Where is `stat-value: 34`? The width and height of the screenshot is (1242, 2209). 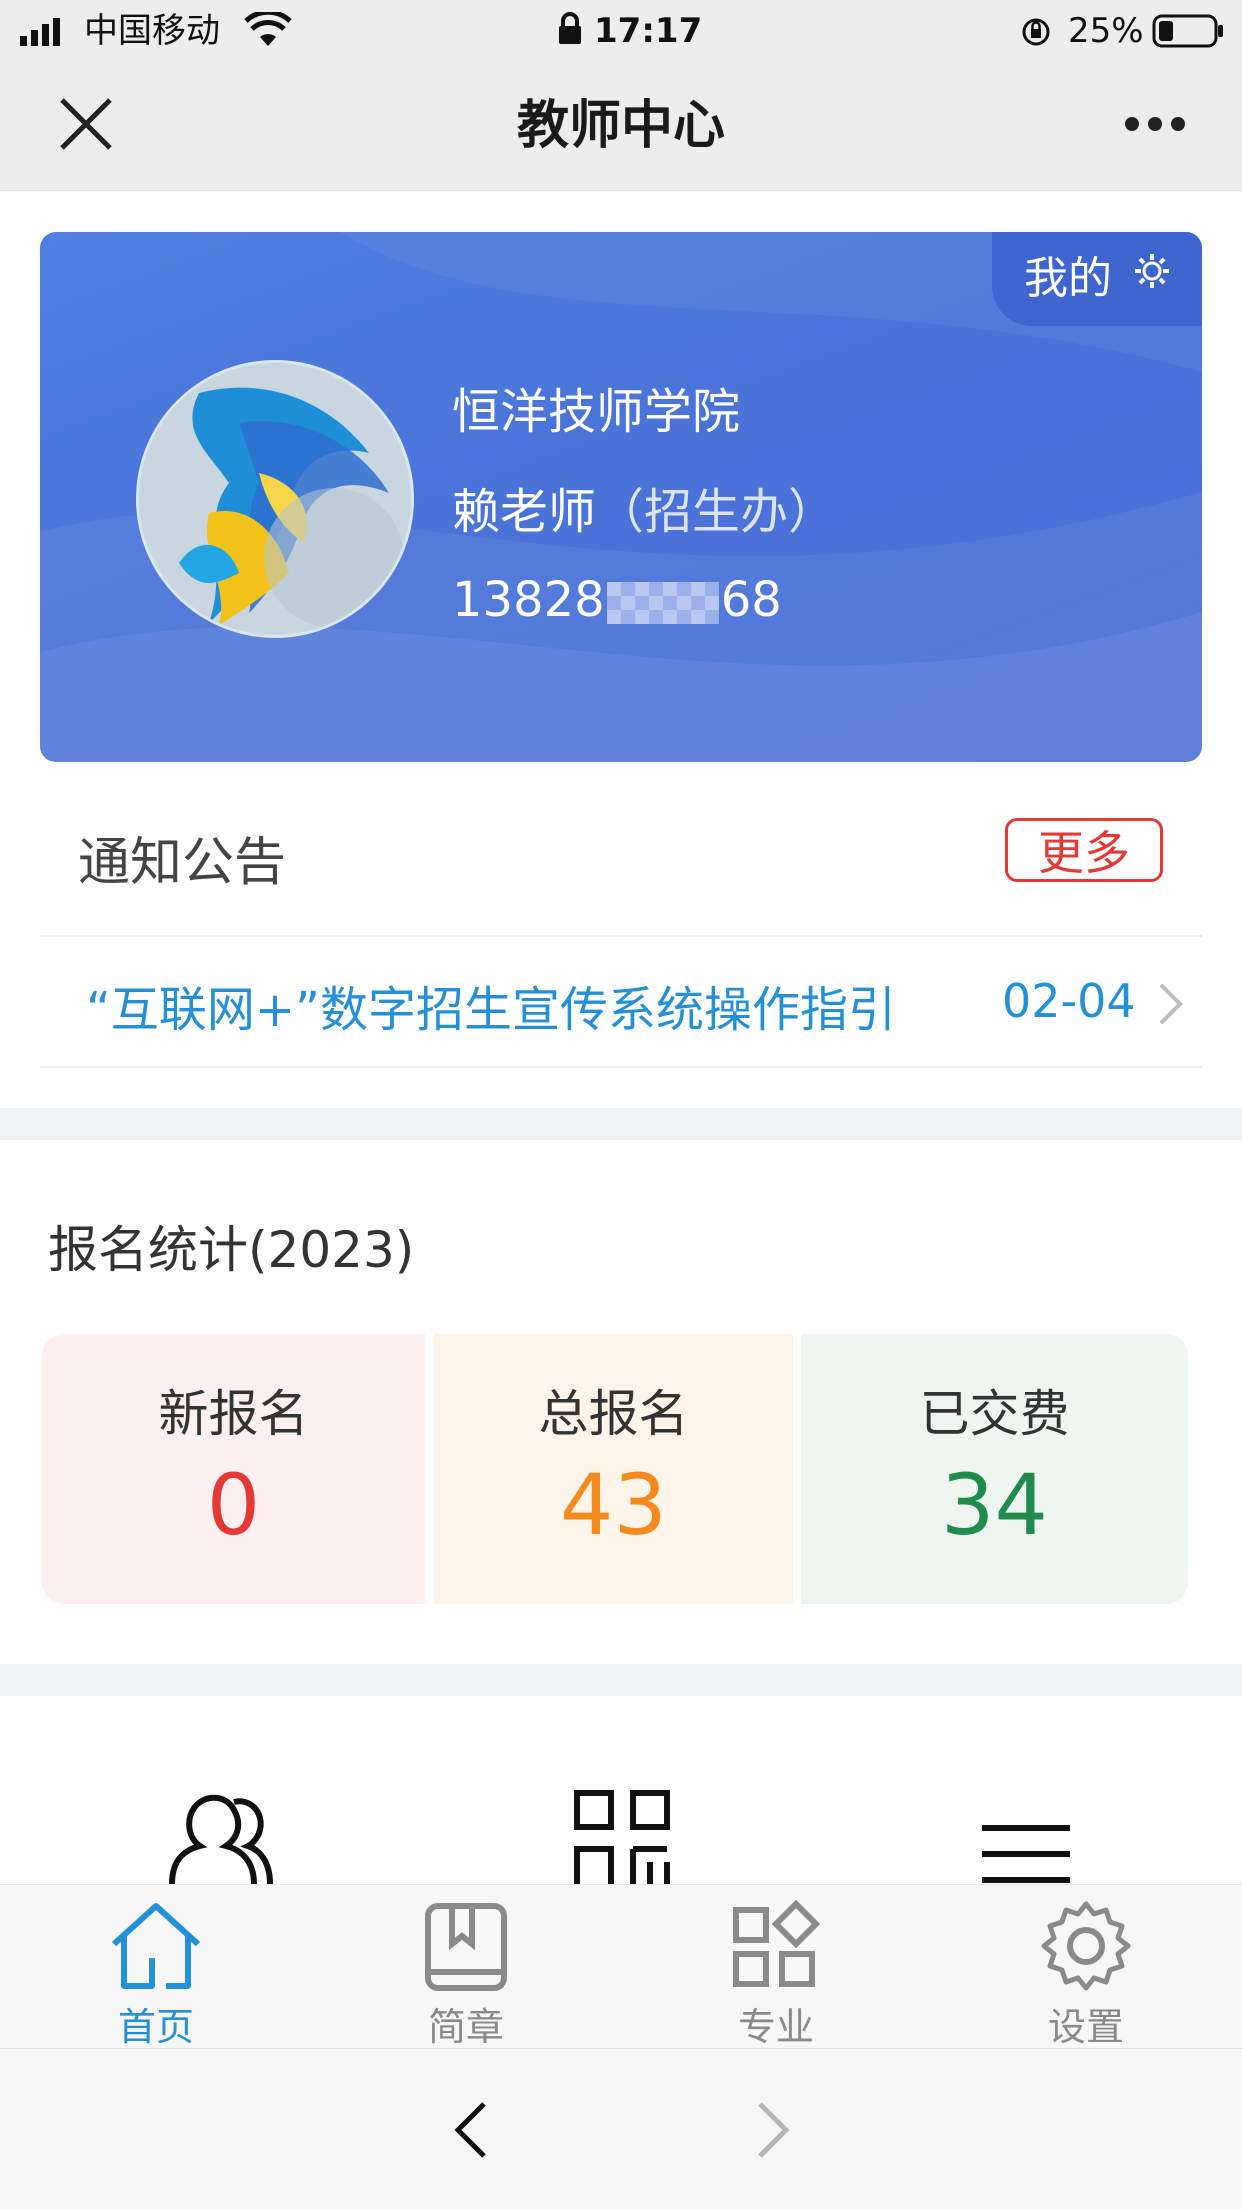 stat-value: 34 is located at coordinates (994, 1505).